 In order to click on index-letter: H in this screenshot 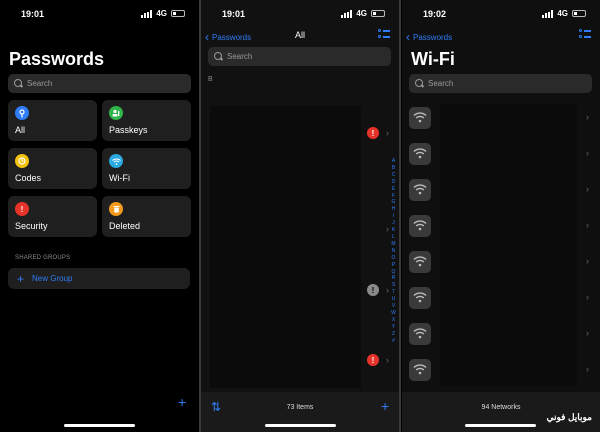, I will do `click(393, 209)`.